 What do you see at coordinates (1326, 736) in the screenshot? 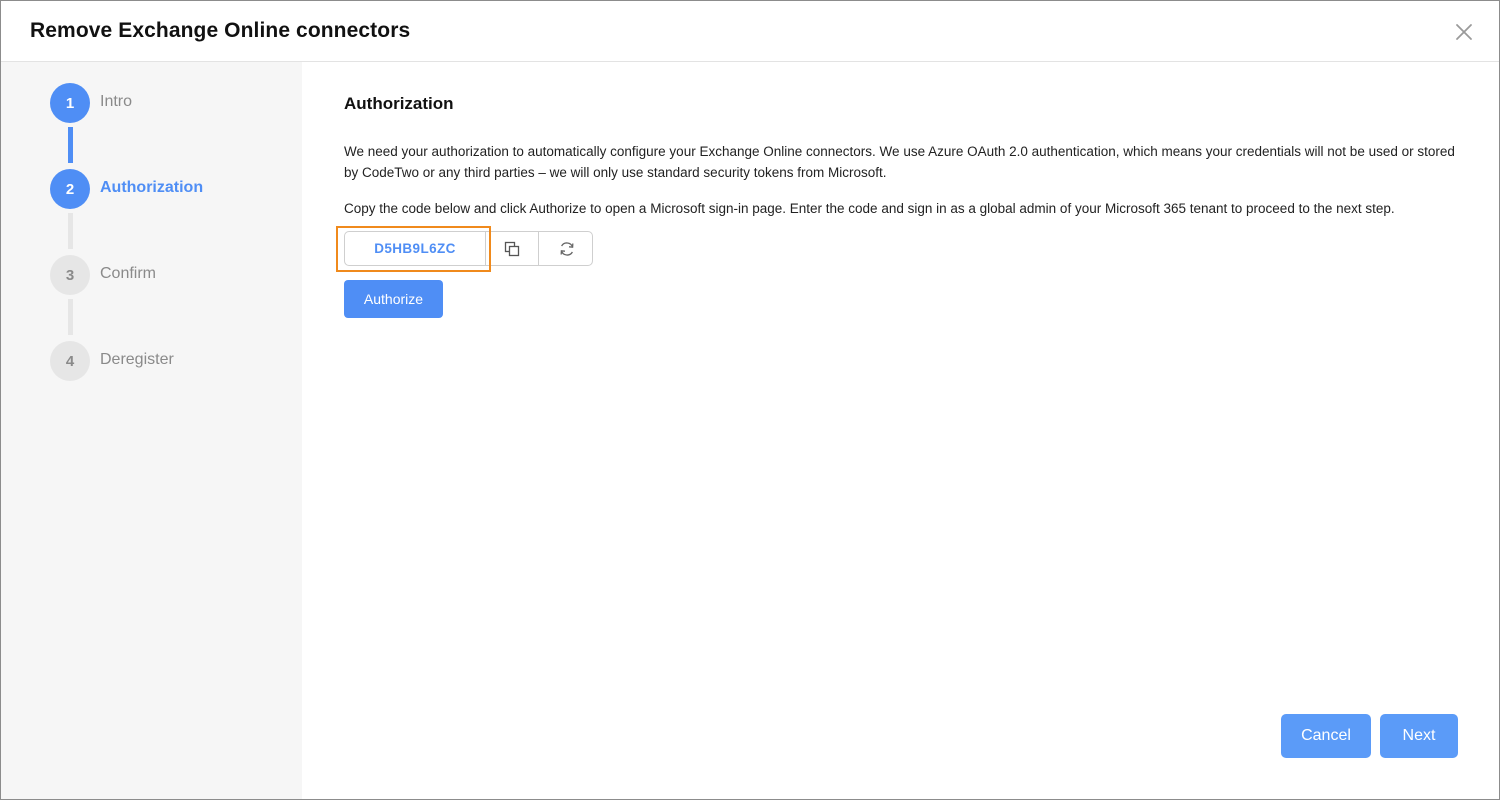
I see `cancel-button: Cancel` at bounding box center [1326, 736].